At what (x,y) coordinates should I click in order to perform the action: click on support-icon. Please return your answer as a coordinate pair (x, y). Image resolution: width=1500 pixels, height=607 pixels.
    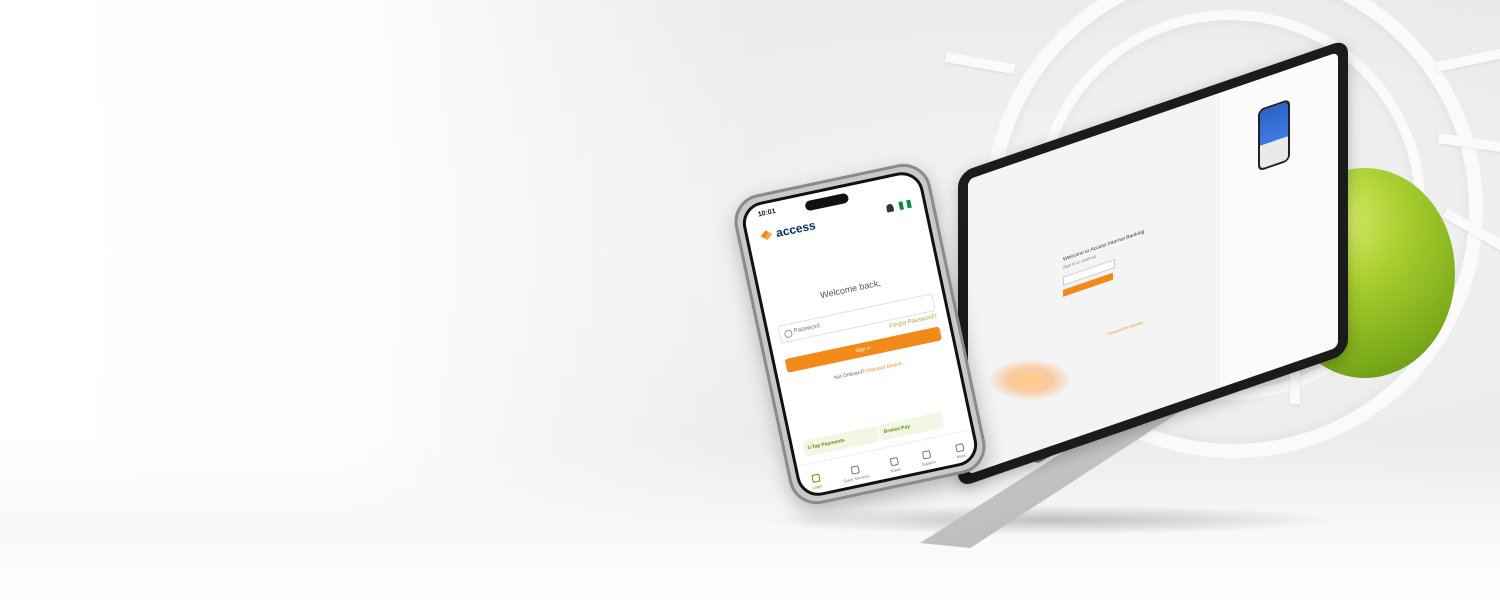
    Looking at the image, I should click on (927, 454).